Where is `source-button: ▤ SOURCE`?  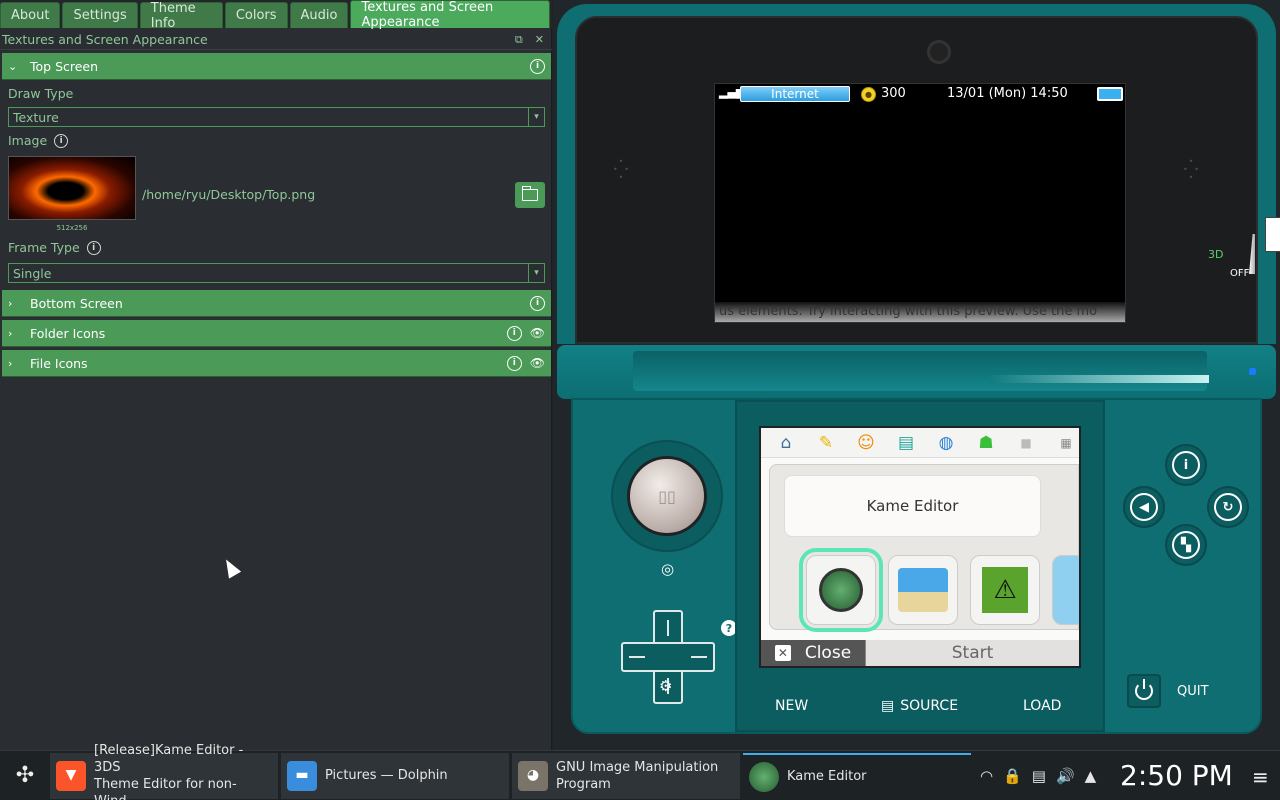 source-button: ▤ SOURCE is located at coordinates (919, 706).